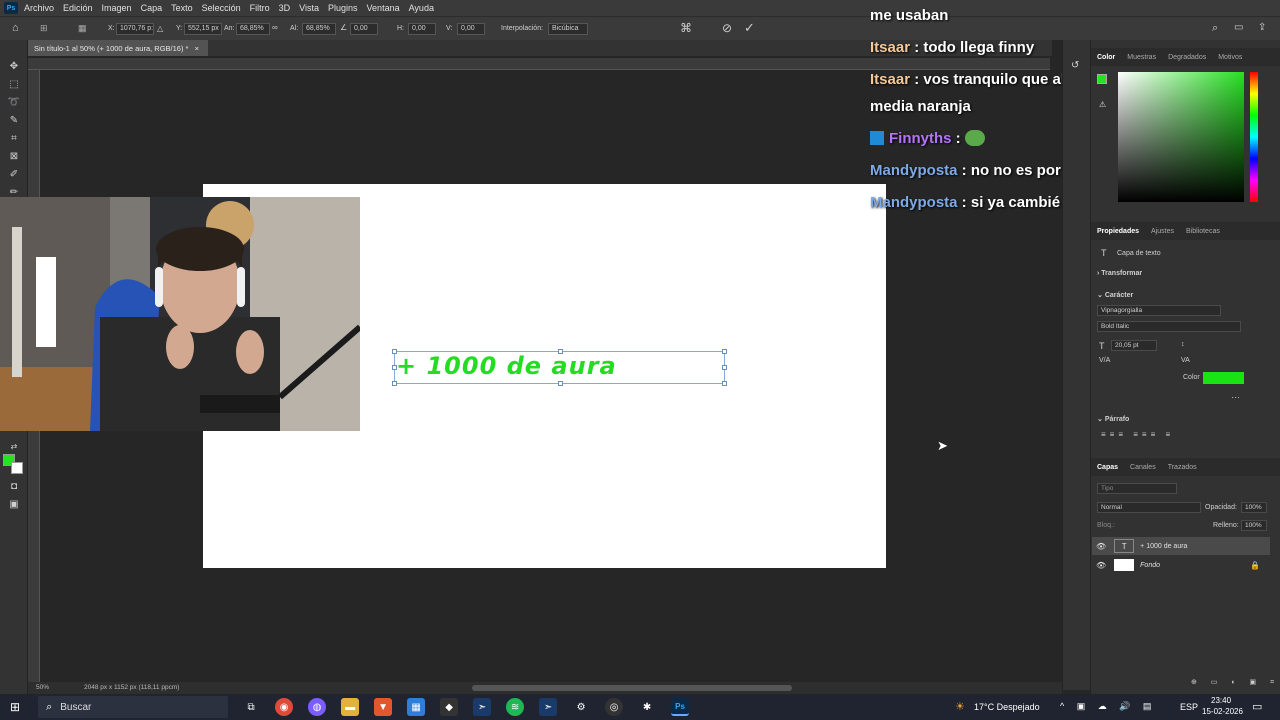  I want to click on reference-point-icon: ▦, so click(82, 28).